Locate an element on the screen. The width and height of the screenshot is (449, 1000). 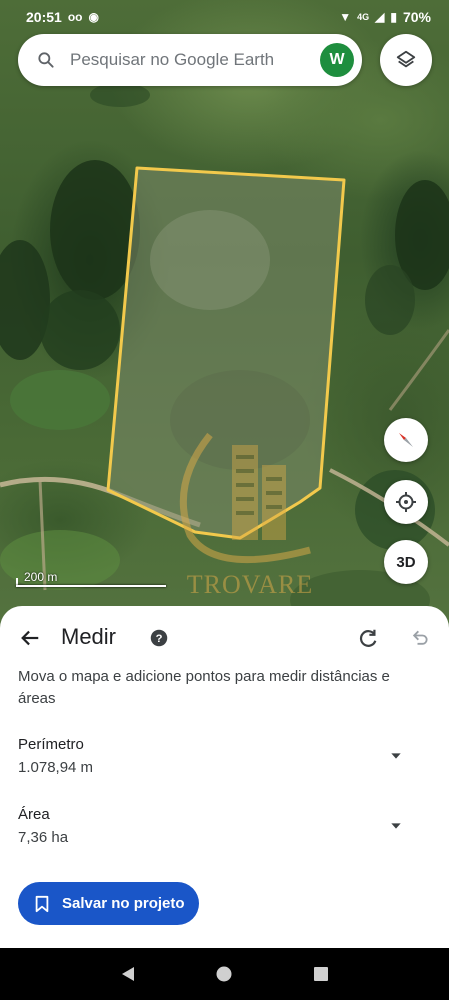
search-bar: W is located at coordinates (190, 60).